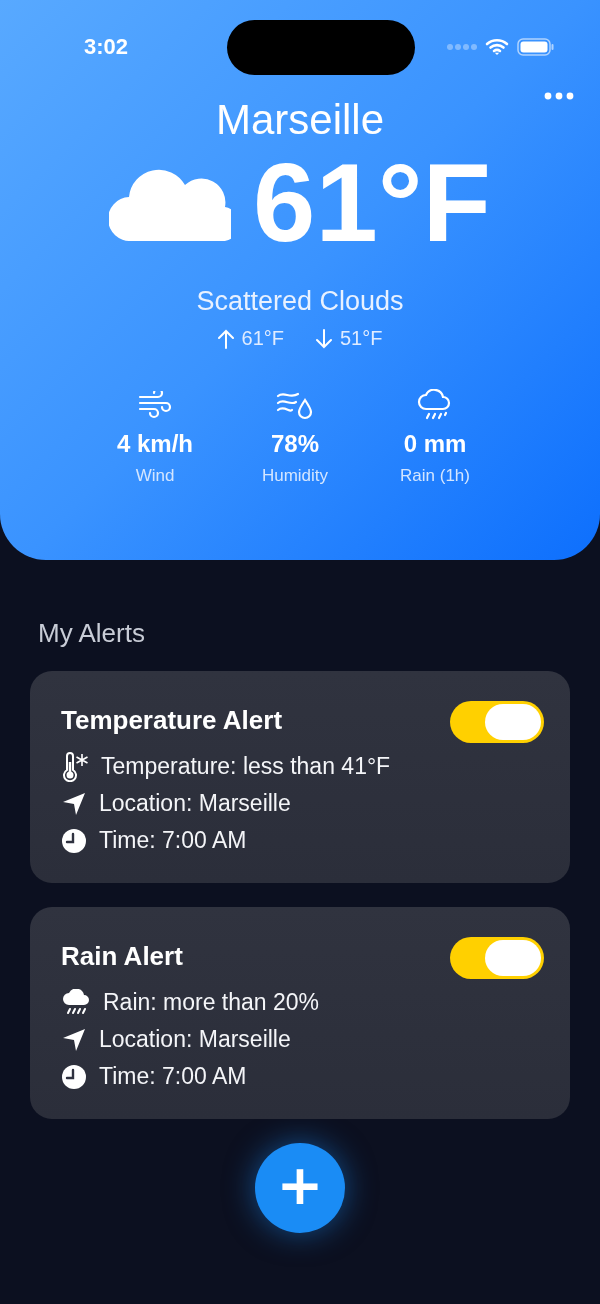  I want to click on metric-label: Wind, so click(155, 476).